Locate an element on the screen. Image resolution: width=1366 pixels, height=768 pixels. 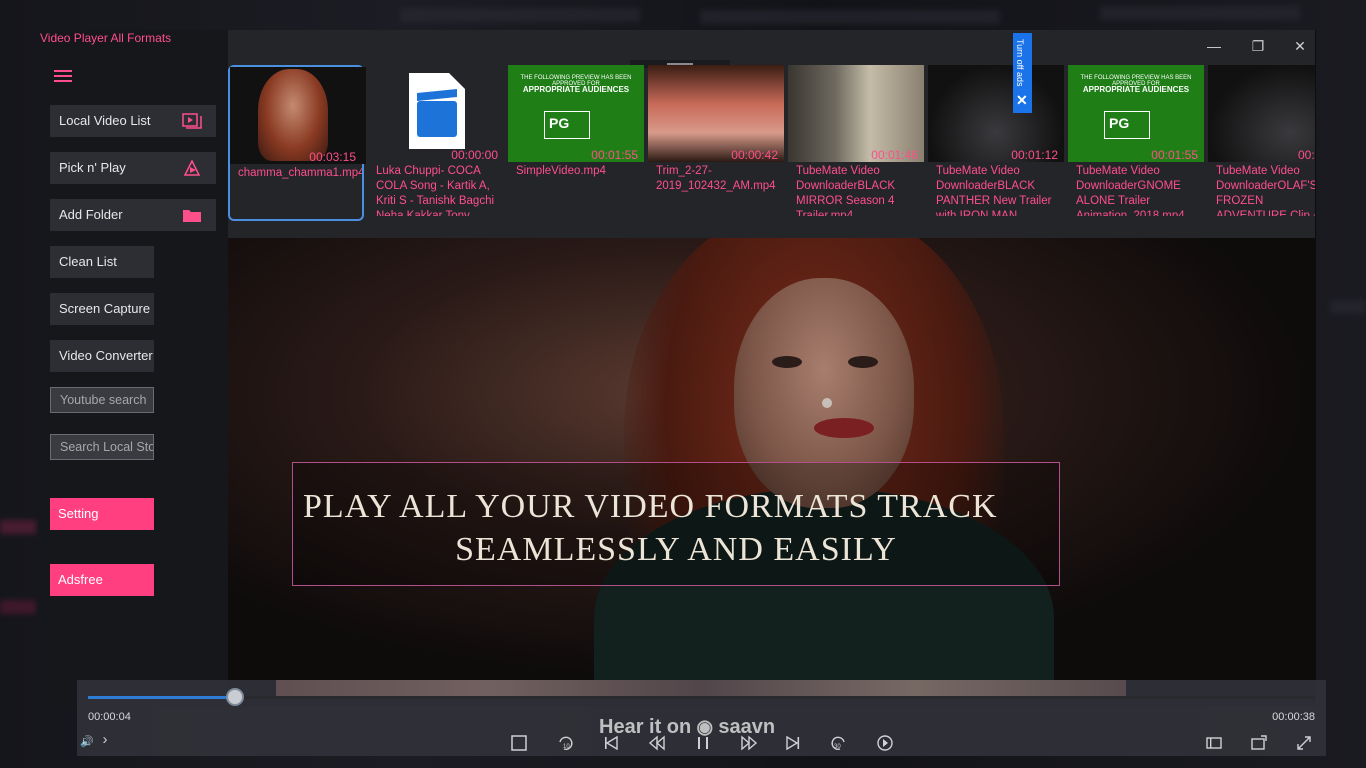
seek-bar is located at coordinates (701, 697).